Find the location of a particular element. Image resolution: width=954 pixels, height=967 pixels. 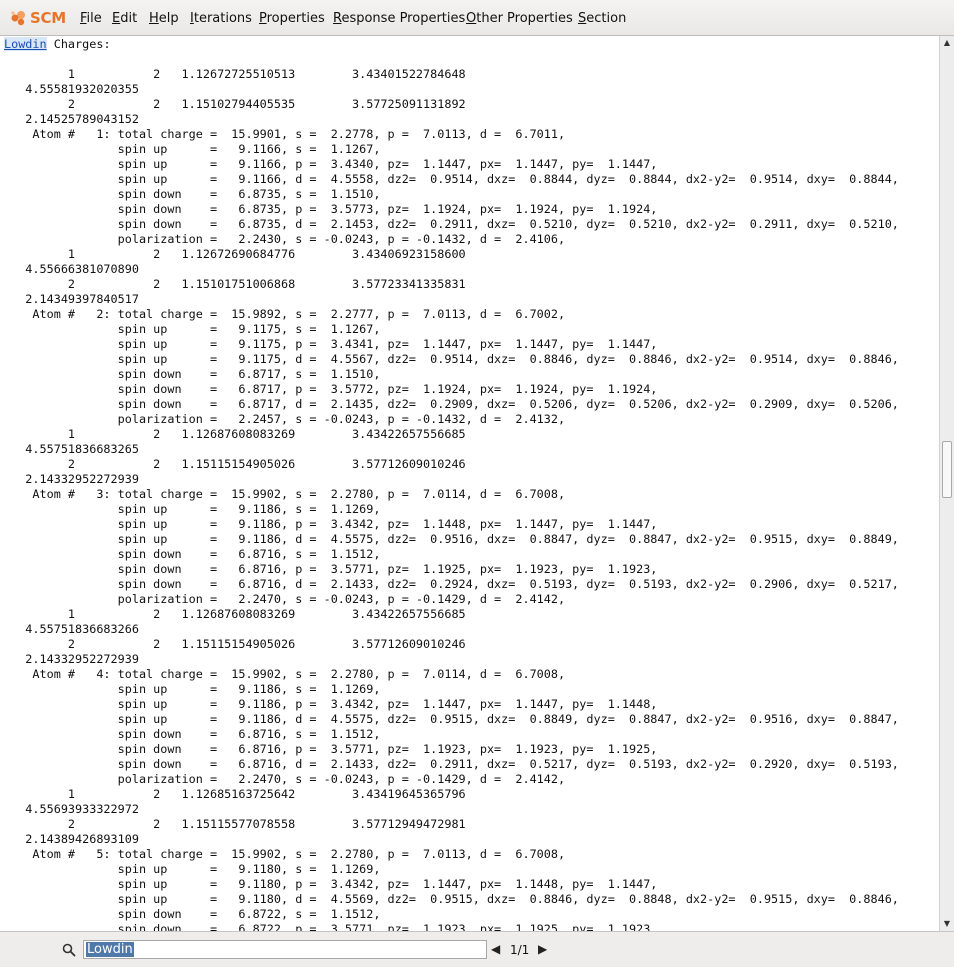

menu-properties-mnemonic: P is located at coordinates (263, 18).